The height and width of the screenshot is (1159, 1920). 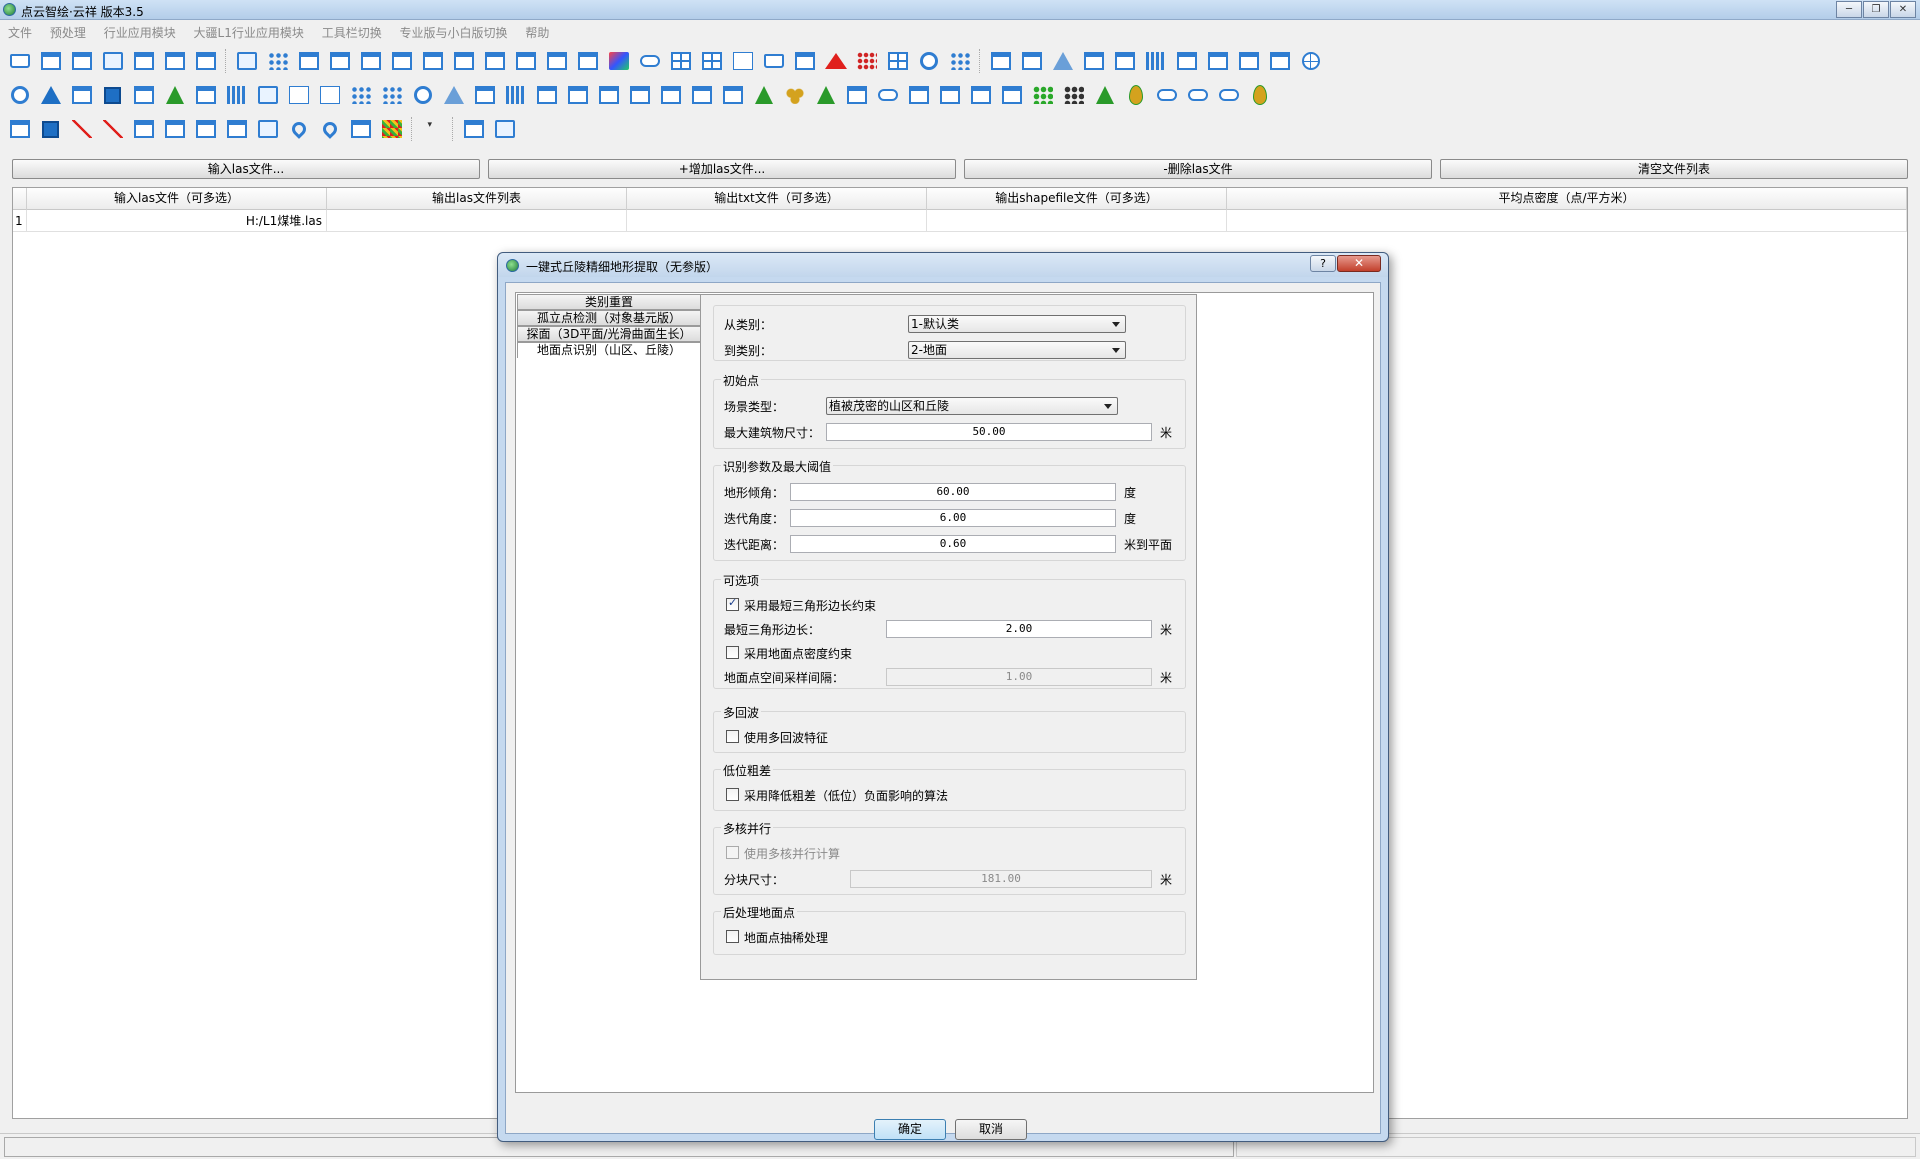 What do you see at coordinates (989, 432) in the screenshot?
I see `max-building-input: 50.00` at bounding box center [989, 432].